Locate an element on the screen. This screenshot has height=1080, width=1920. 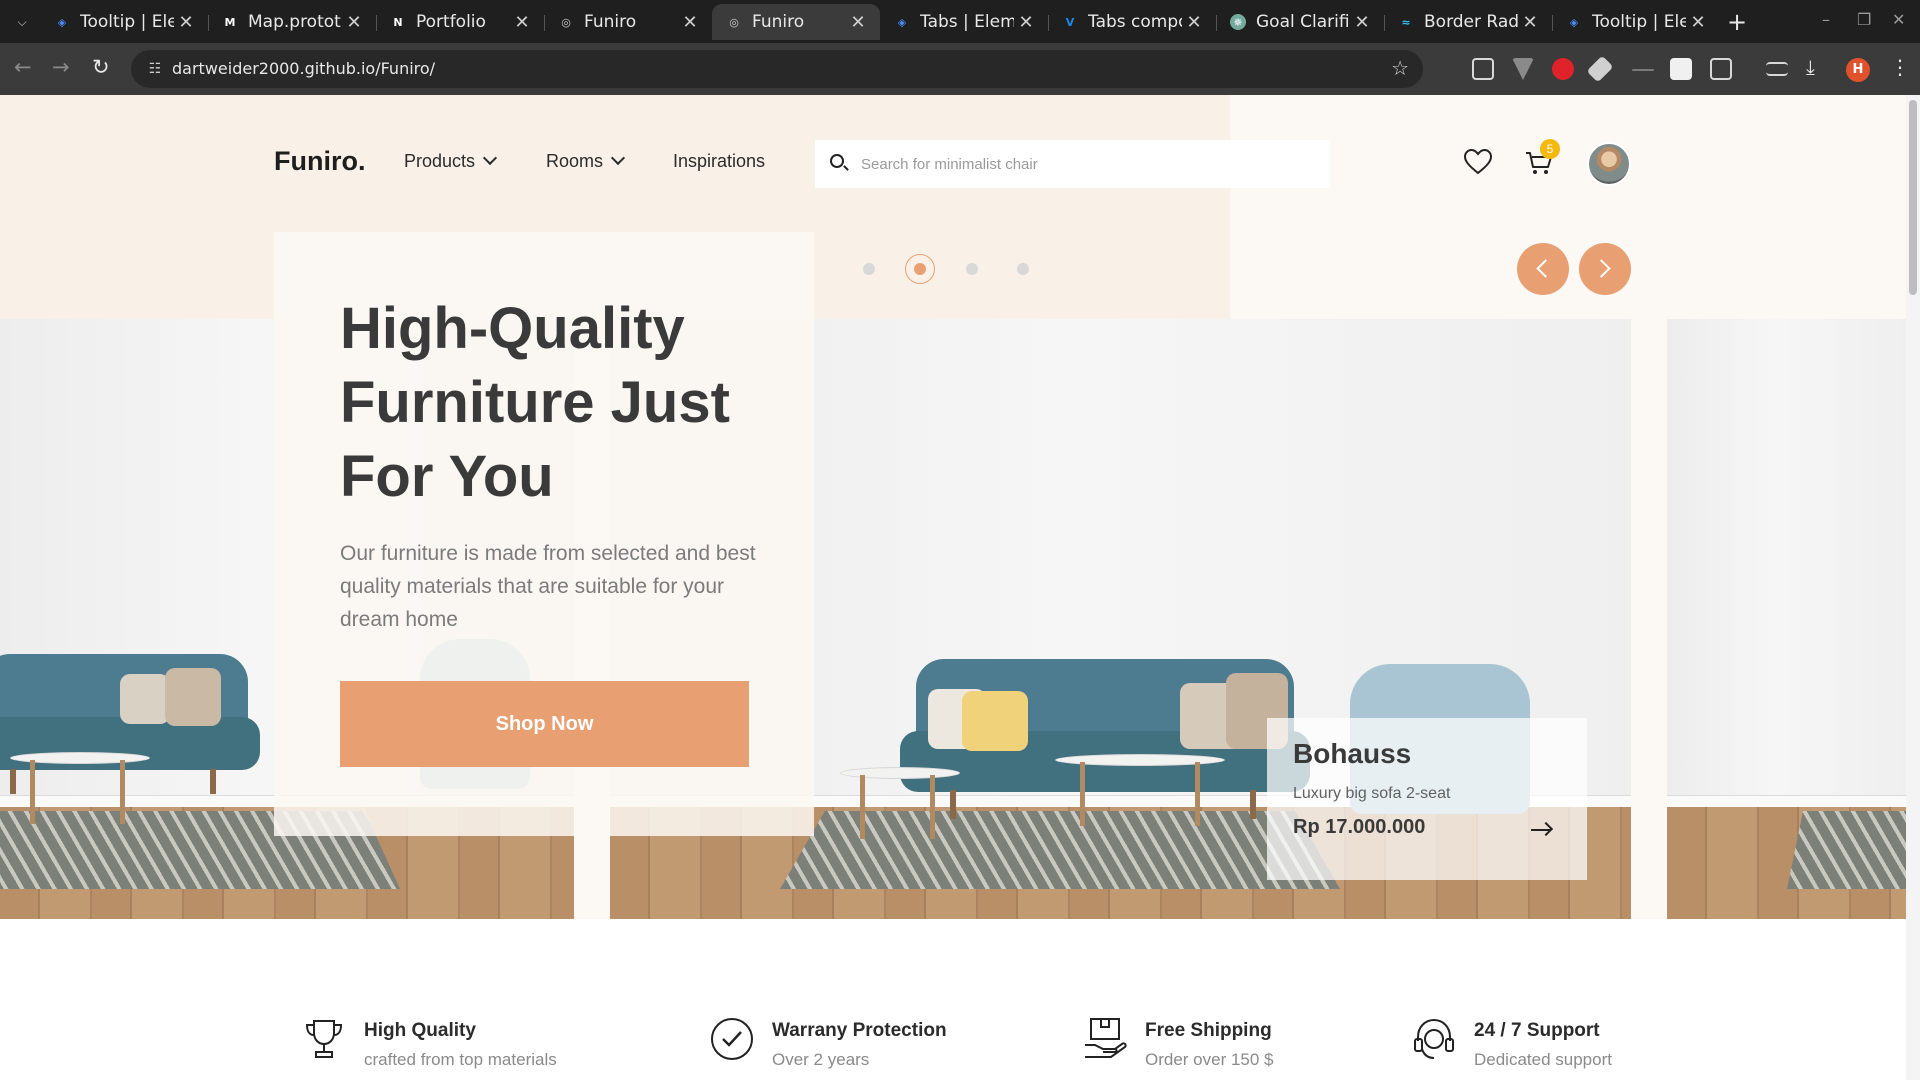
tab-search-chevron-icon: ⌵ is located at coordinates (22, 22).